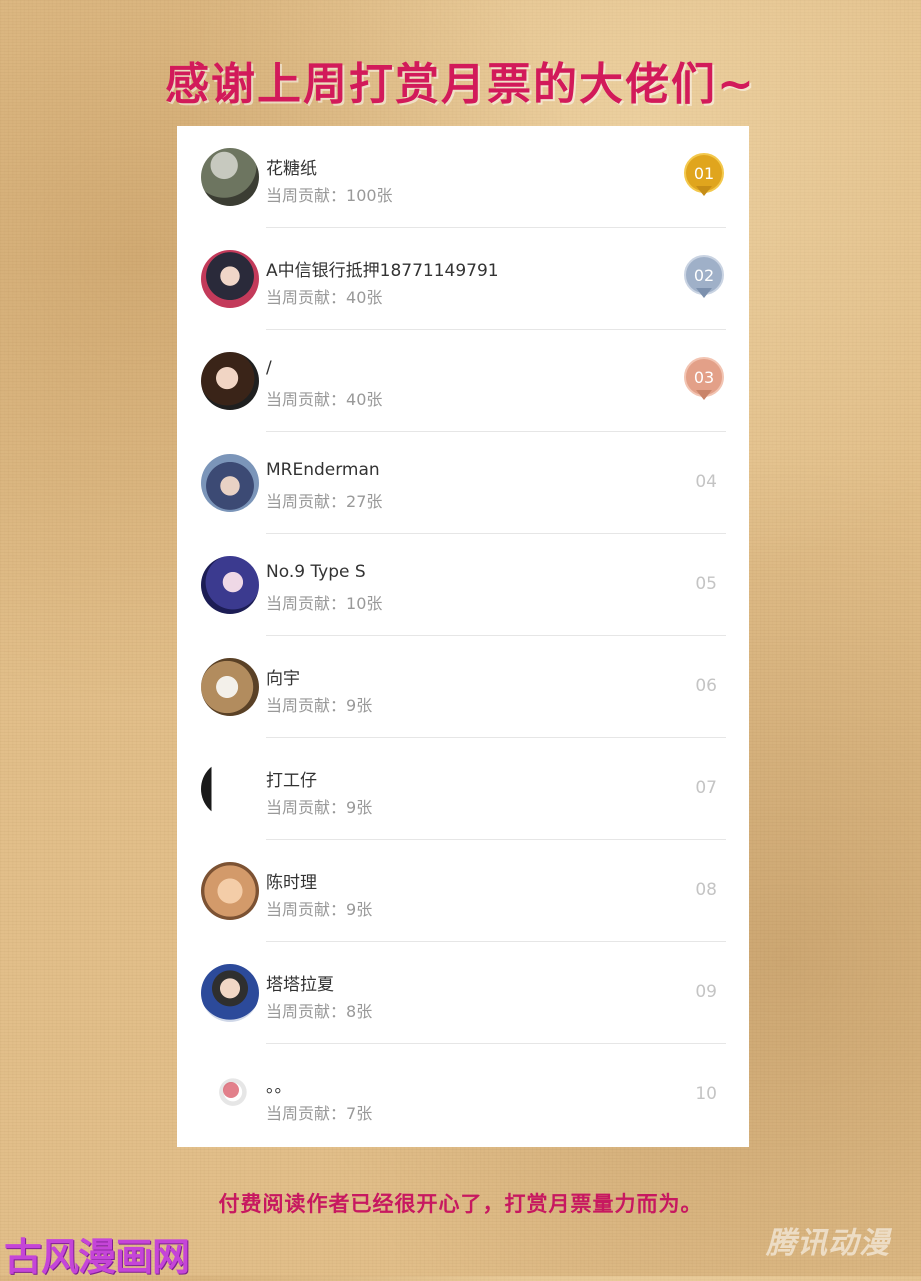 The image size is (921, 1281). I want to click on contribution-value: 10张, so click(364, 603).